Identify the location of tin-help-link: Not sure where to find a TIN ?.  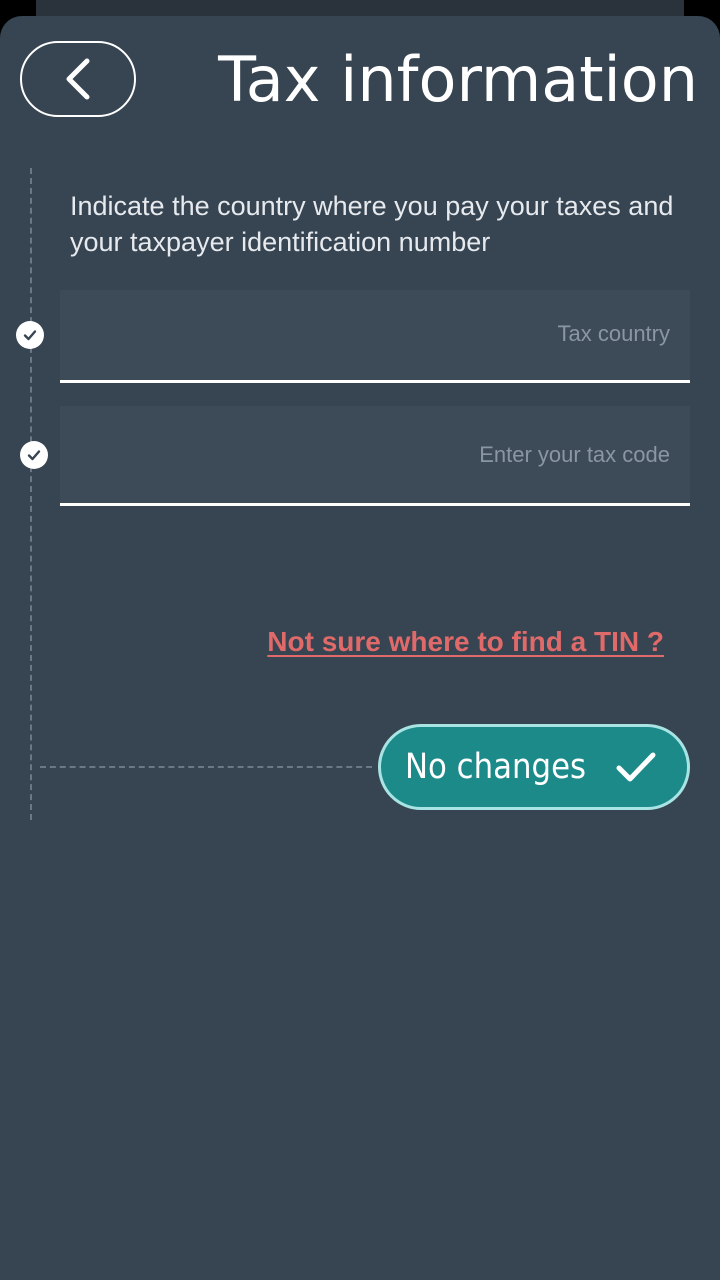
(465, 642).